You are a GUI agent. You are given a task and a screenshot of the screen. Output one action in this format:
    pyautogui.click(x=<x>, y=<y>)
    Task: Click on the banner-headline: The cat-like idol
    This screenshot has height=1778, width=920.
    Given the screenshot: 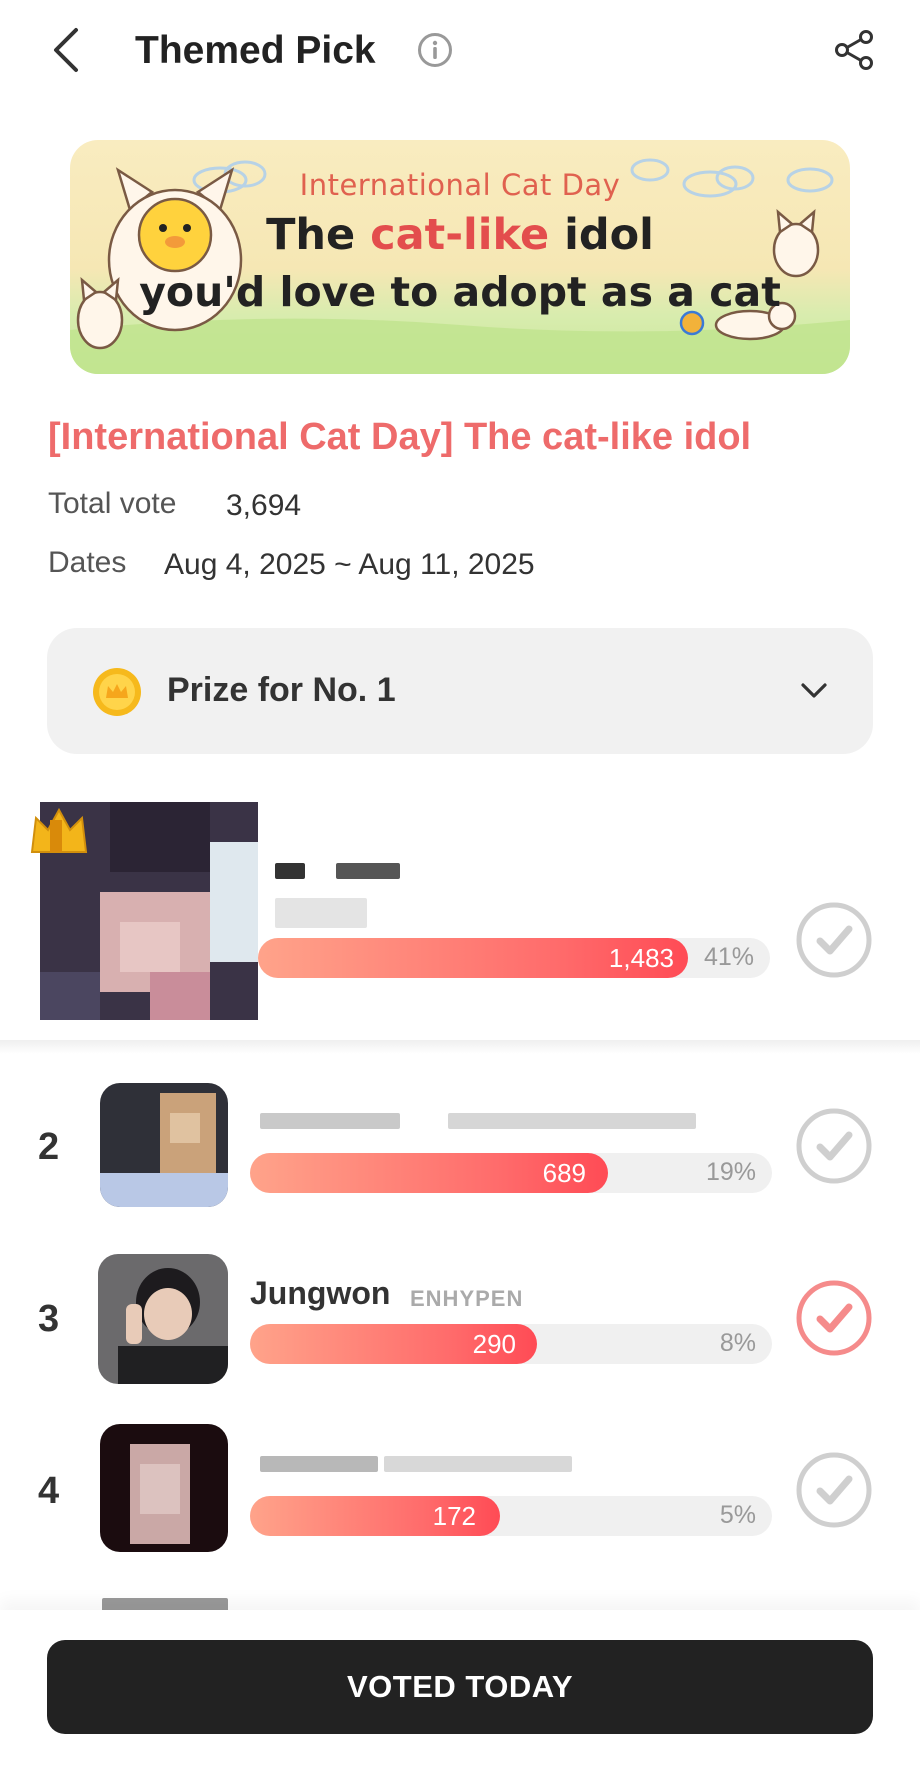 What is the action you would take?
    pyautogui.click(x=460, y=235)
    